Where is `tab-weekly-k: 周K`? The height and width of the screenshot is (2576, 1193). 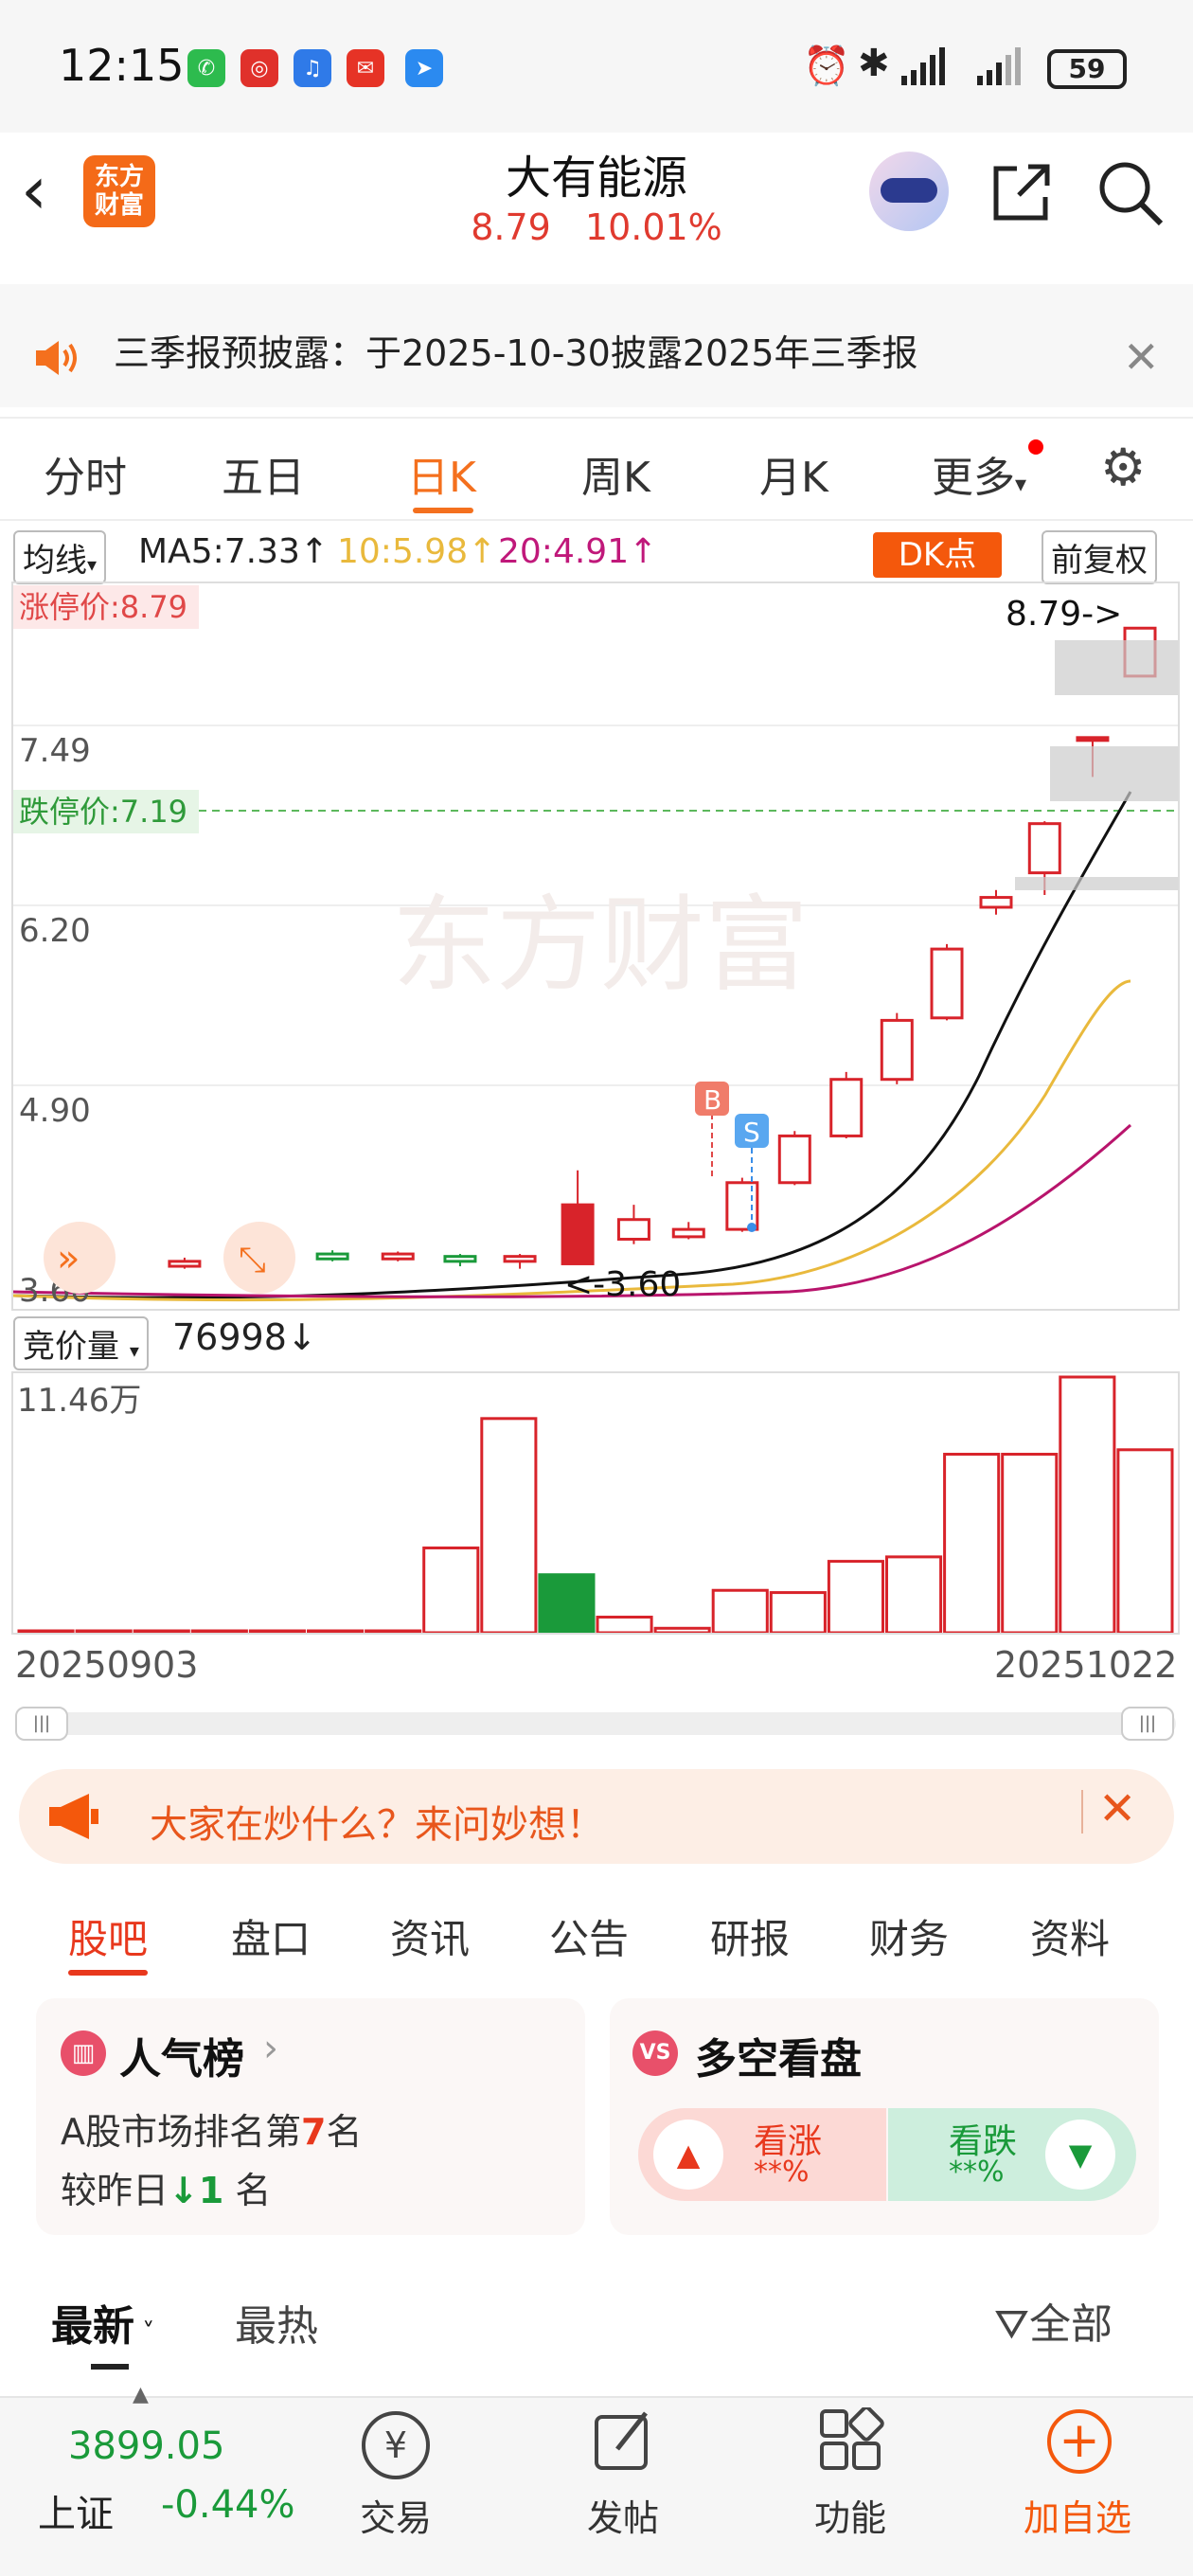
tab-weekly-k: 周K is located at coordinates (615, 473).